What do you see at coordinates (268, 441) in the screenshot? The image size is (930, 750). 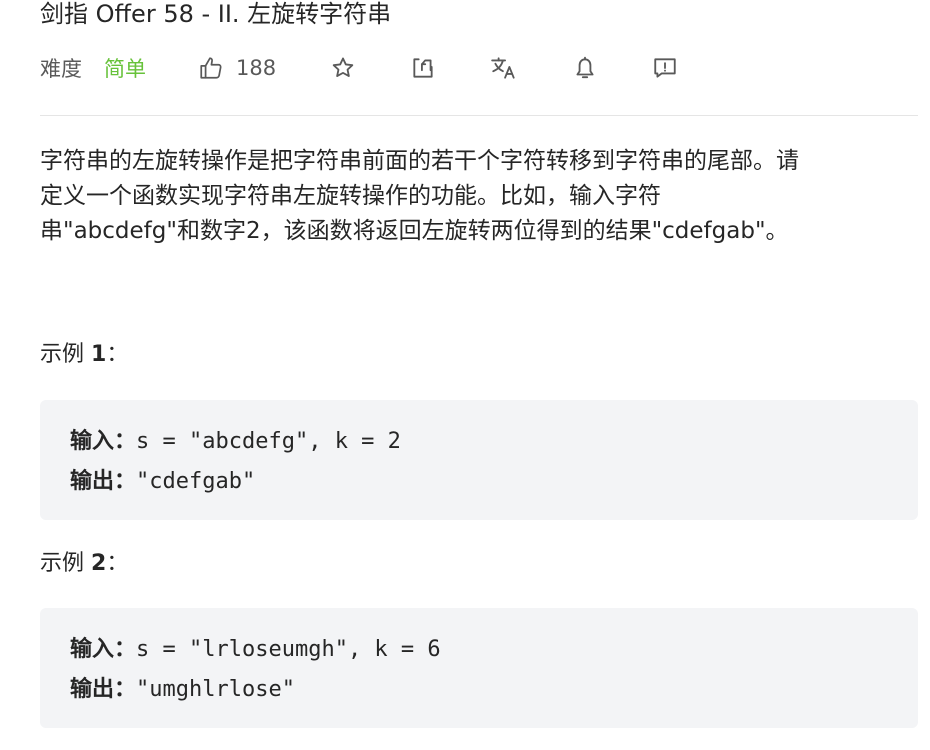 I see `input-value: s = "abcdefg", k = 2` at bounding box center [268, 441].